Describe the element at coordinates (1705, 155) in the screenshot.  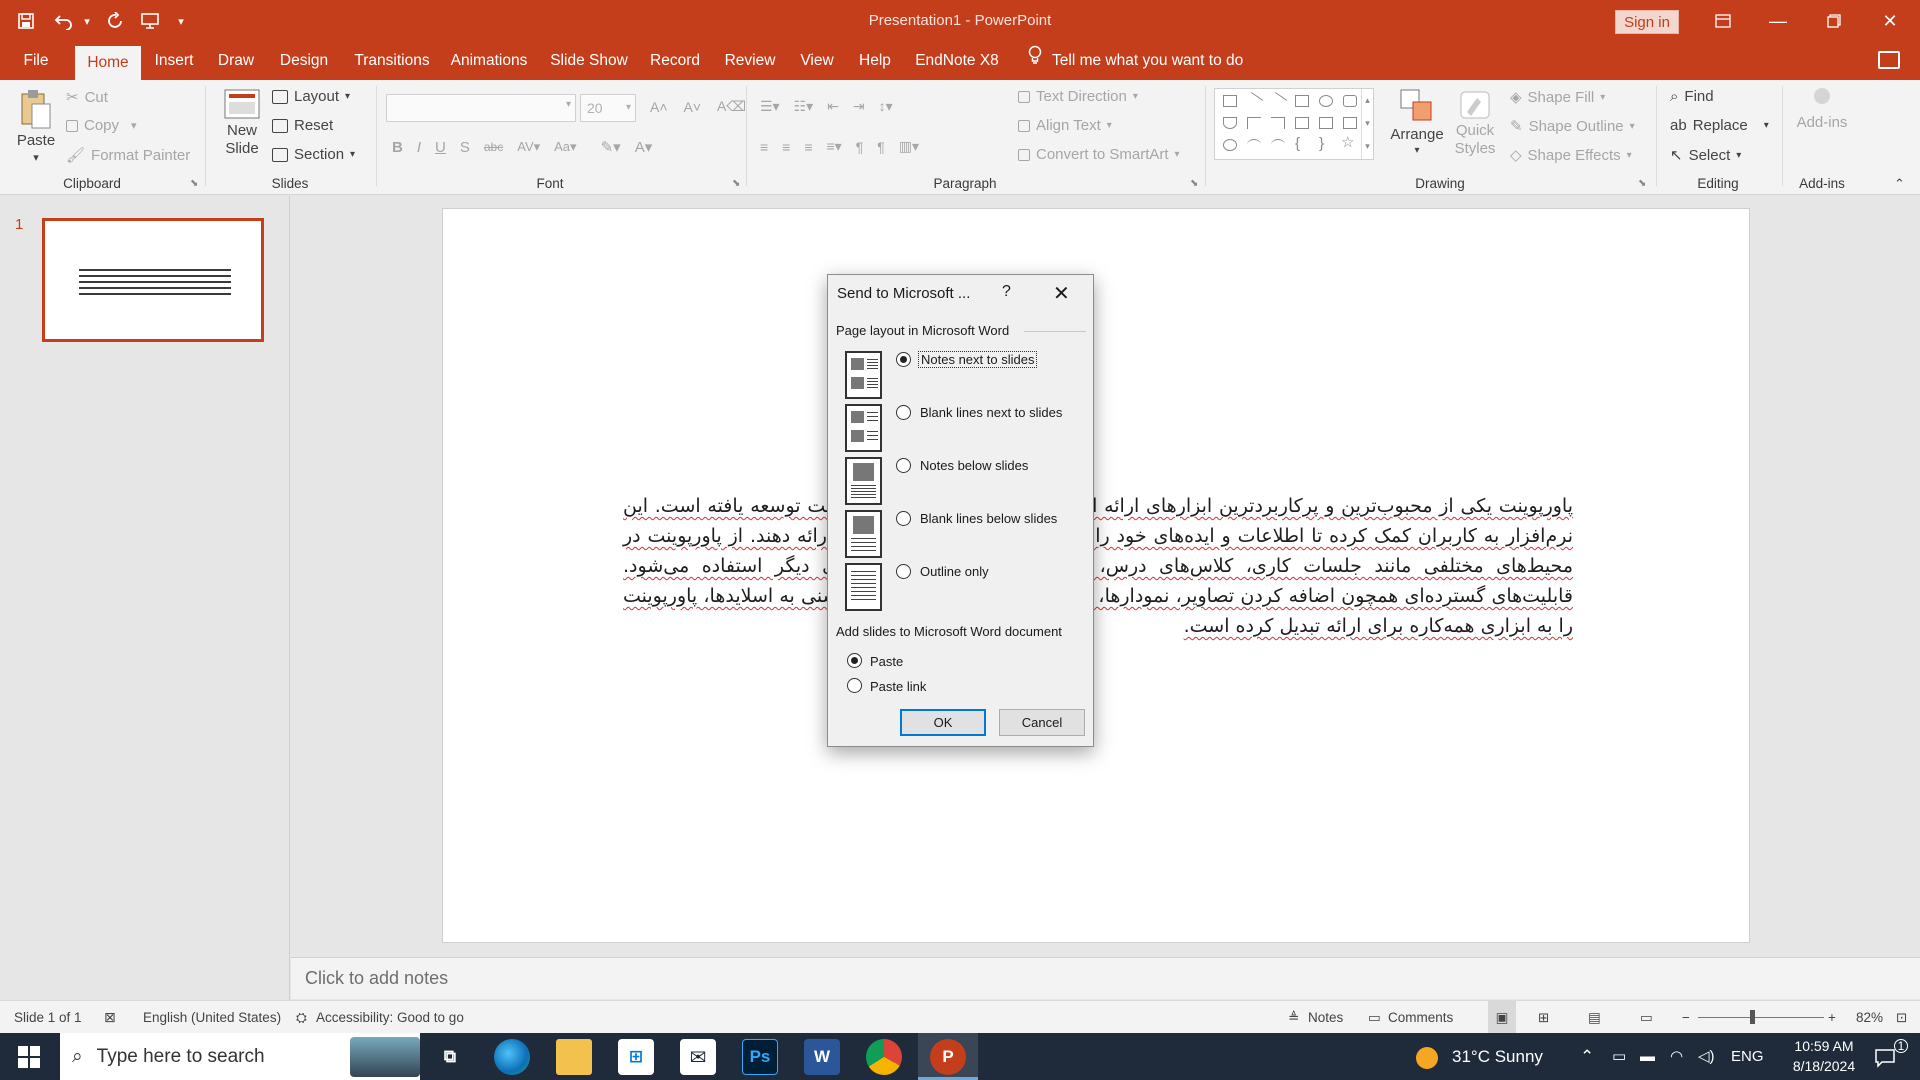
I see `select-button: ↖ Select ▾` at that location.